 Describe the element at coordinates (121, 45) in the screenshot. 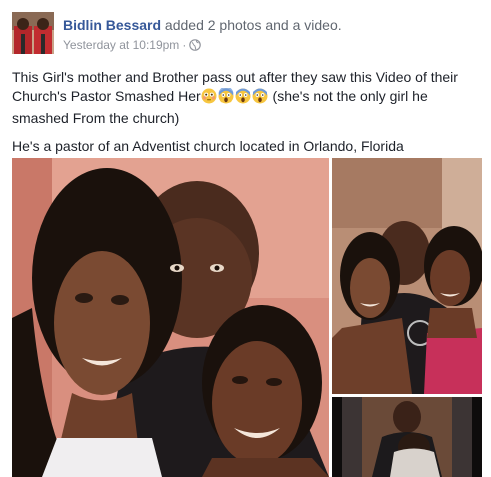

I see `post-timestamp: Yesterday at 10:19pm` at that location.